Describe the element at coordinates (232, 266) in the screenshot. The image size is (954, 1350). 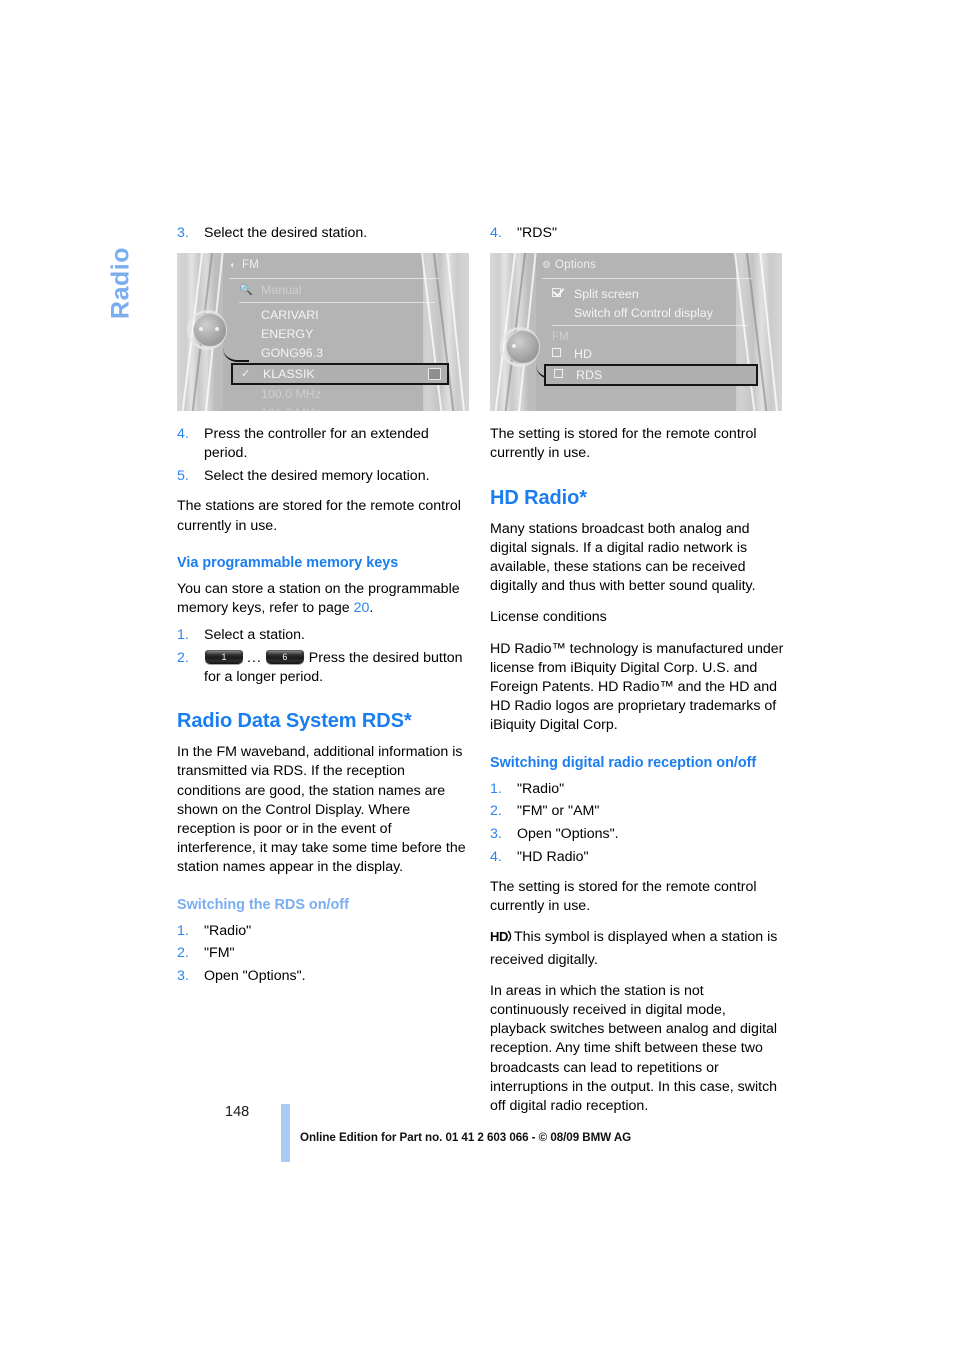
I see `radio-icon: ◖` at that location.